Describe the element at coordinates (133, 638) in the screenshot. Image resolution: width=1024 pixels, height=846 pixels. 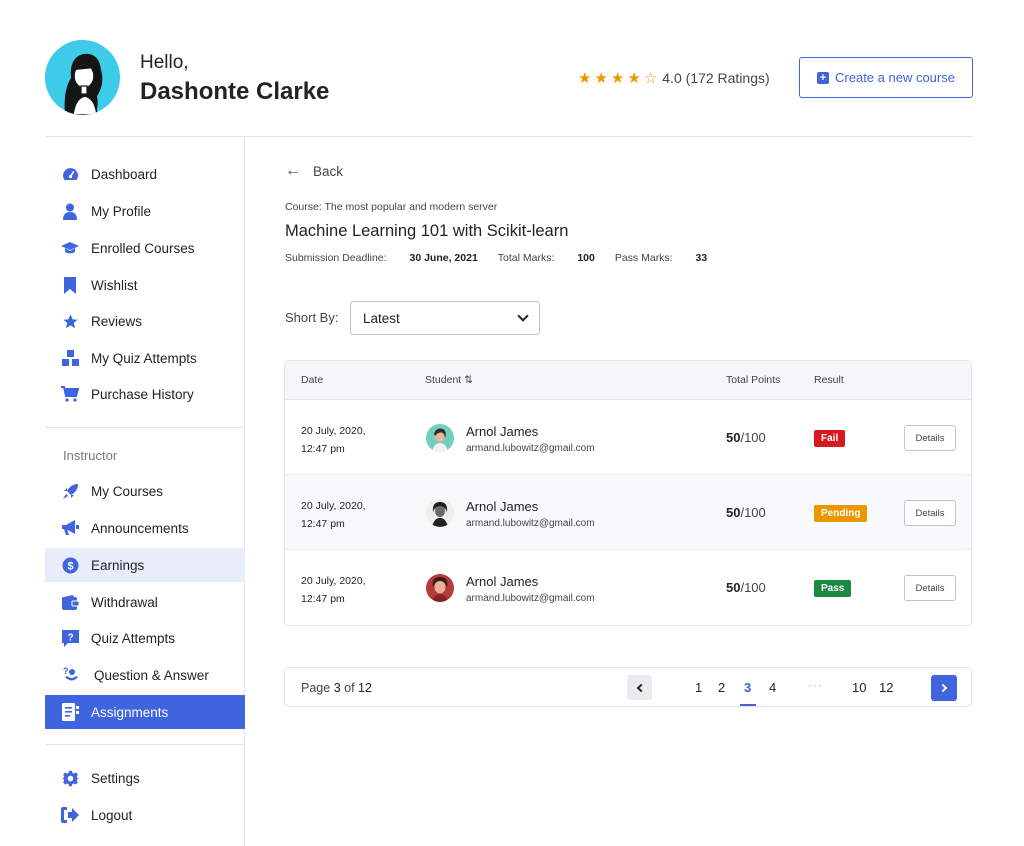
I see `sidebar-item-label: Quiz Attempts` at that location.